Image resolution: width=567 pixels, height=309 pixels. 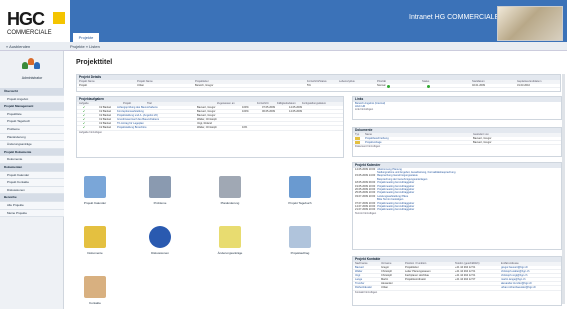 I want to click on sidebar-item: Änderungsanträge, so click(x=32, y=145).